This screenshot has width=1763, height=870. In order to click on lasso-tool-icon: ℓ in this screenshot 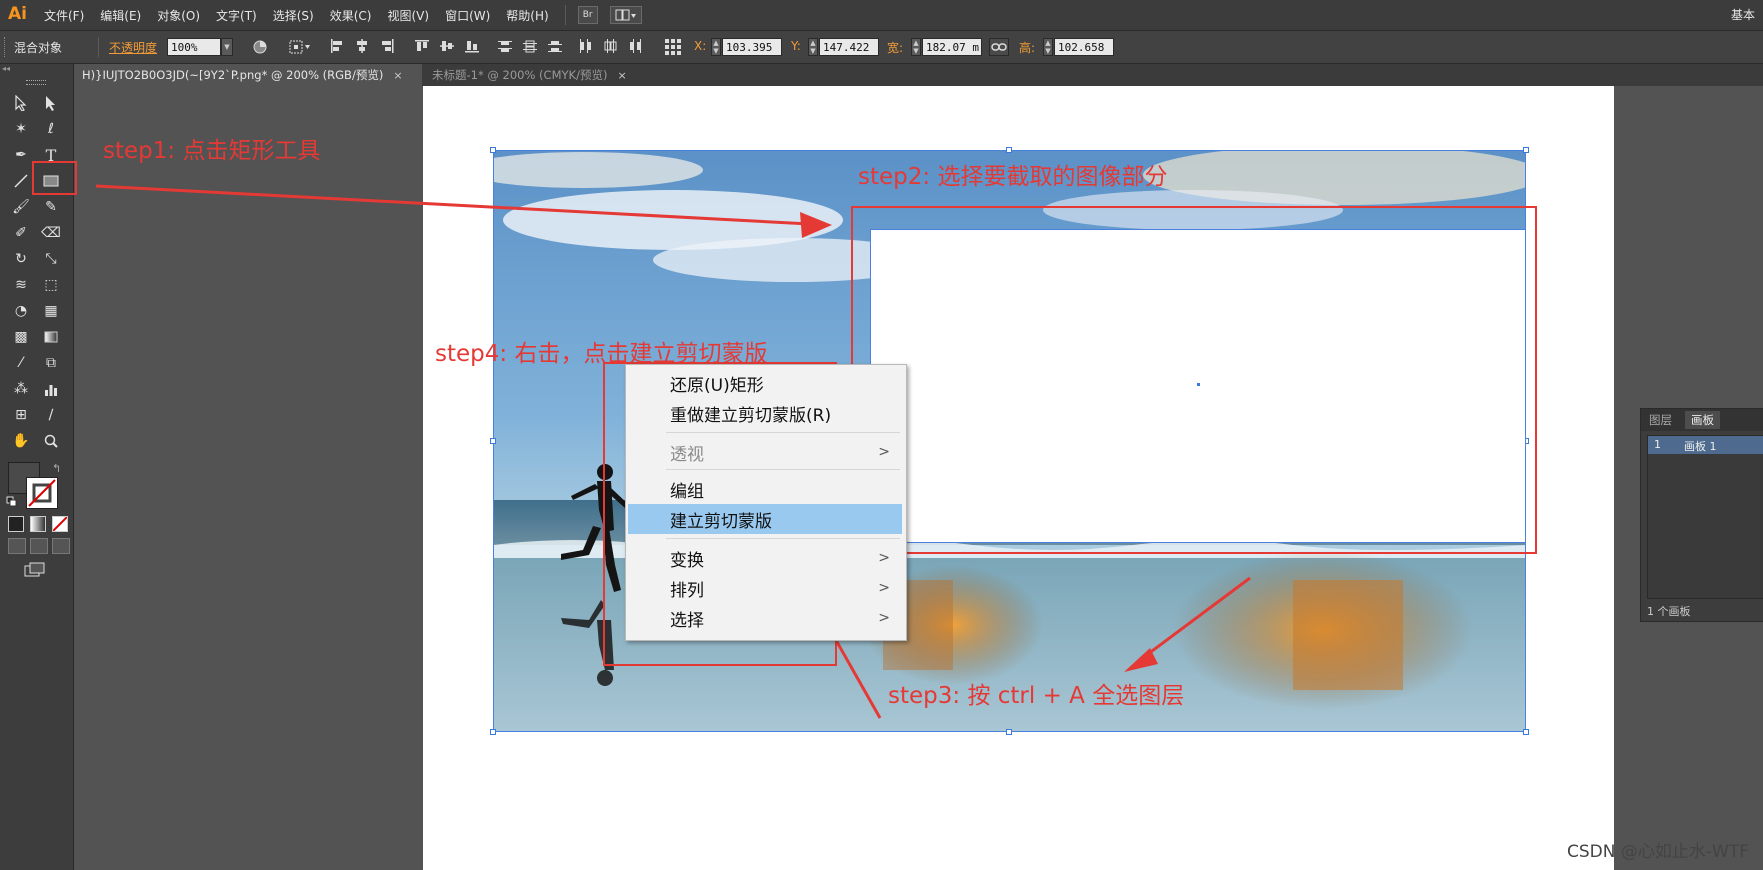, I will do `click(51, 129)`.